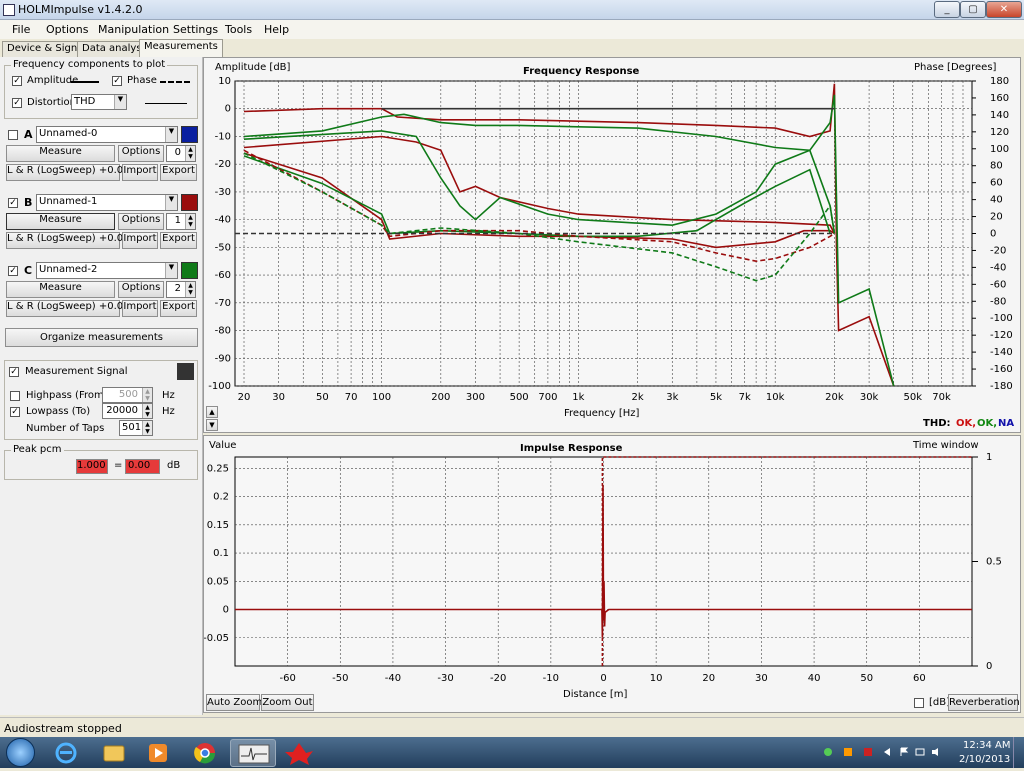  I want to click on y-right-tick-label: 0, so click(989, 666).